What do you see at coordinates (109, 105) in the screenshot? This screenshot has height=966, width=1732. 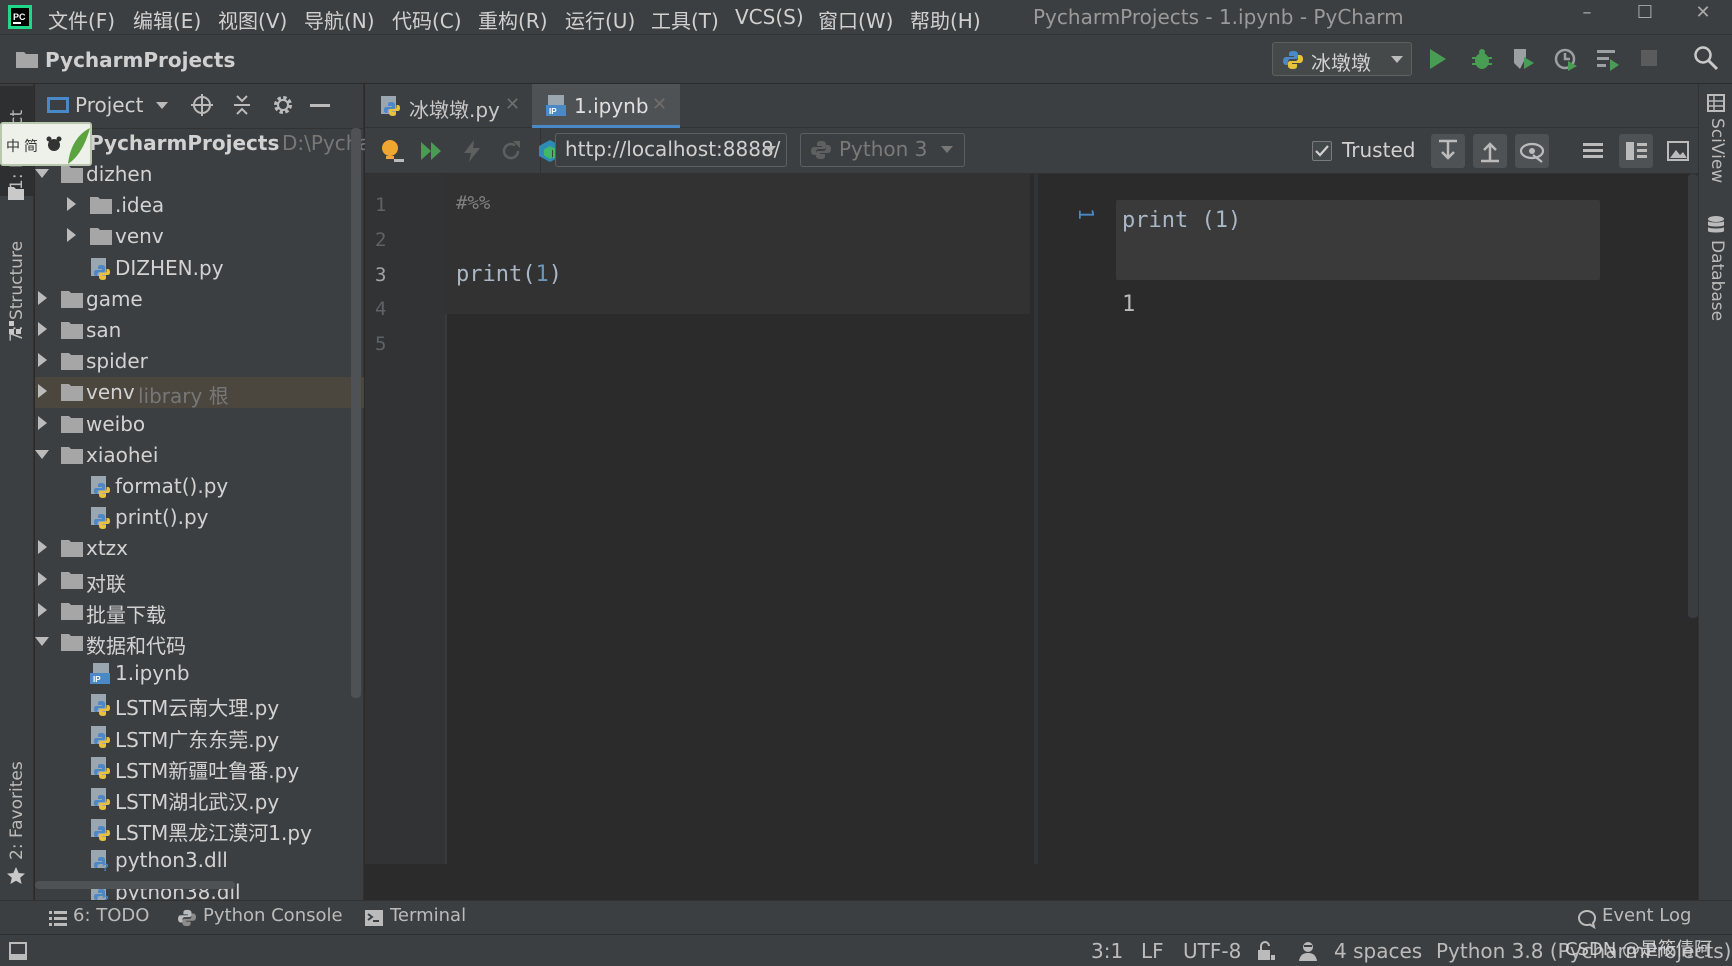 I see `project-view-selector: Project` at bounding box center [109, 105].